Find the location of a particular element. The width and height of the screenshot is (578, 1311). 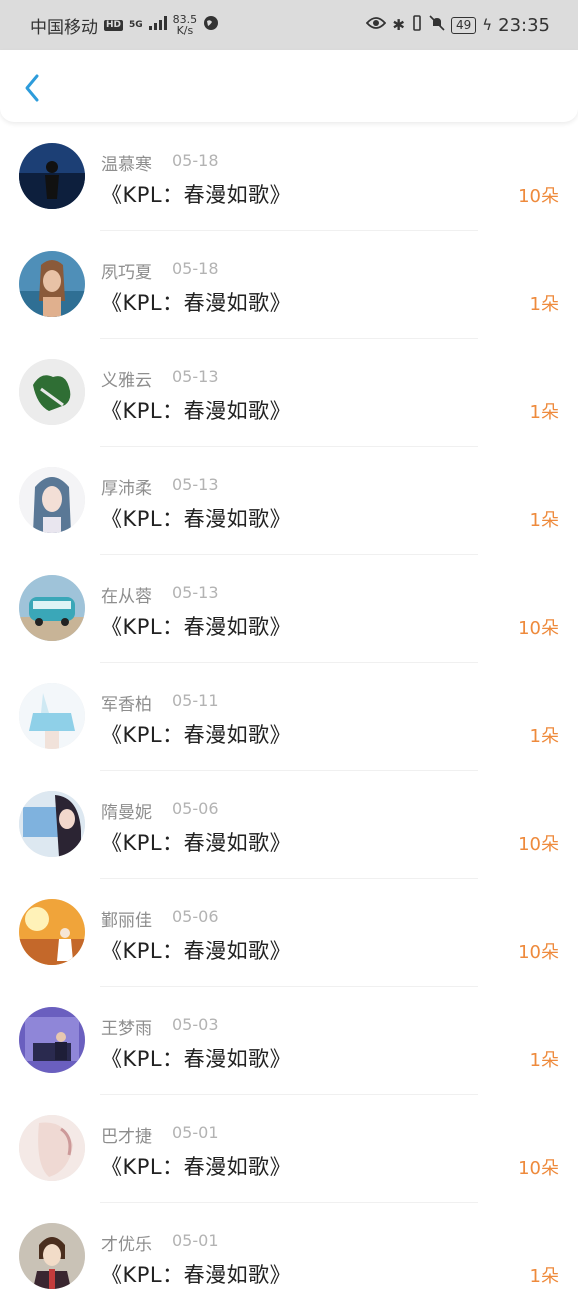

bluetooth-icon: ✱ is located at coordinates (398, 25).